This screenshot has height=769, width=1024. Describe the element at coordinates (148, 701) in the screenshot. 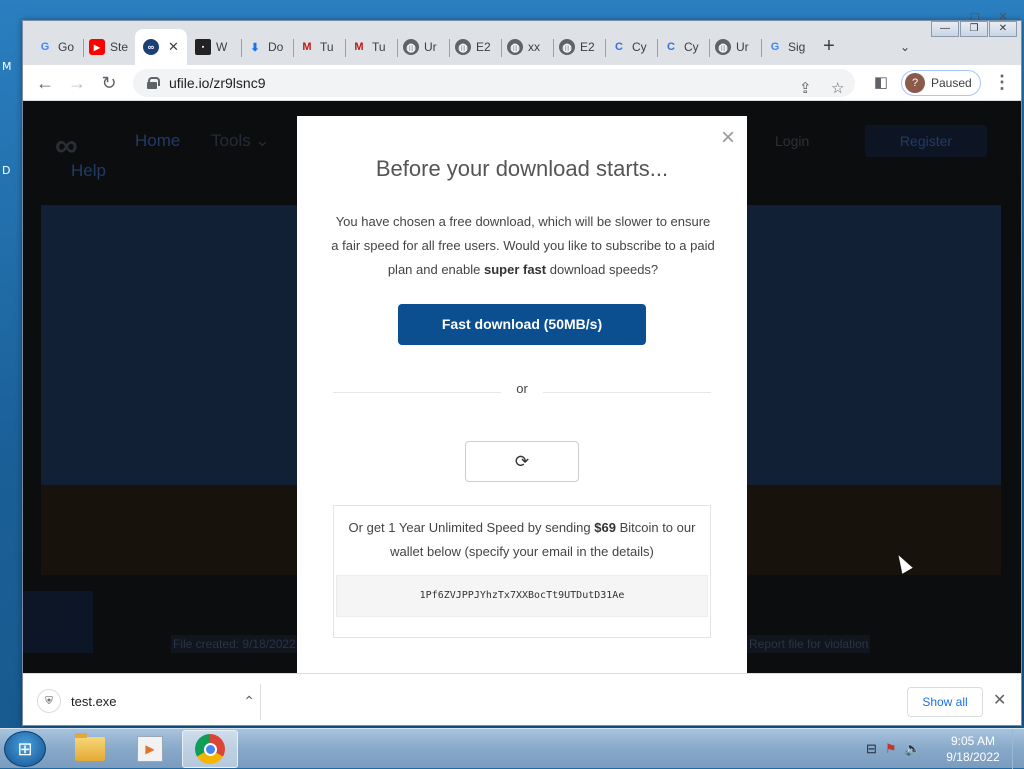

I see `download-item: ⛨ test.exe ⌃` at that location.